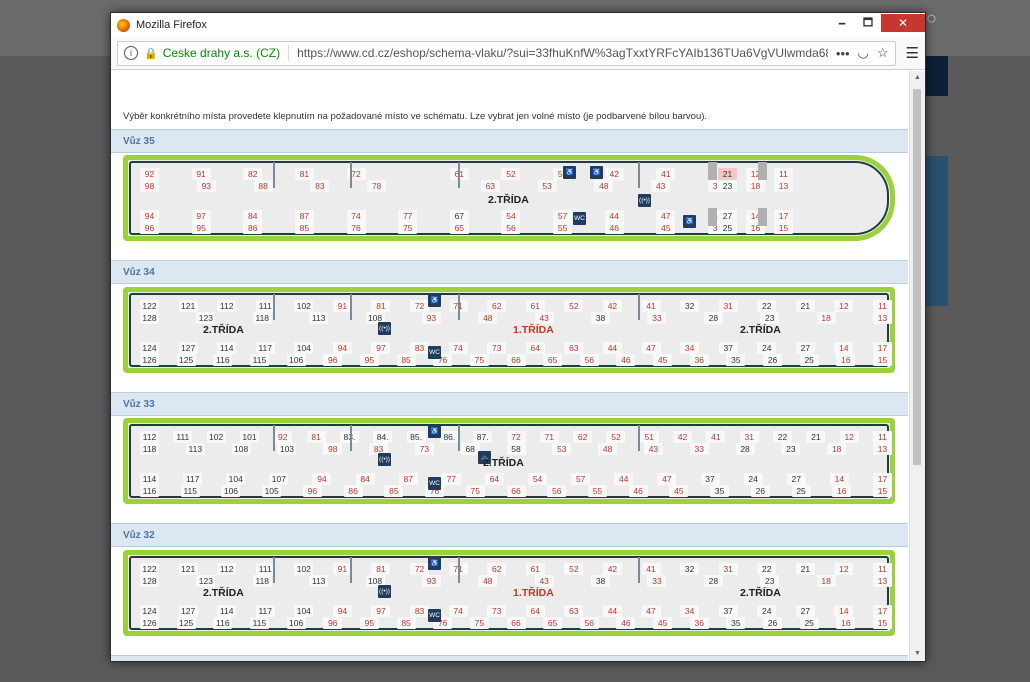 Image resolution: width=1030 pixels, height=682 pixels. What do you see at coordinates (497, 569) in the screenshot?
I see `seat: 62` at bounding box center [497, 569].